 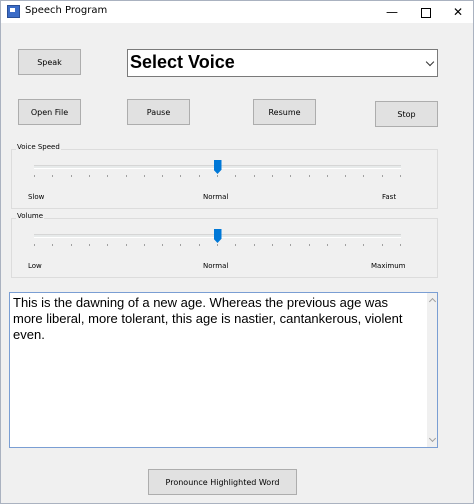 What do you see at coordinates (217, 236) in the screenshot?
I see `volume-thumb` at bounding box center [217, 236].